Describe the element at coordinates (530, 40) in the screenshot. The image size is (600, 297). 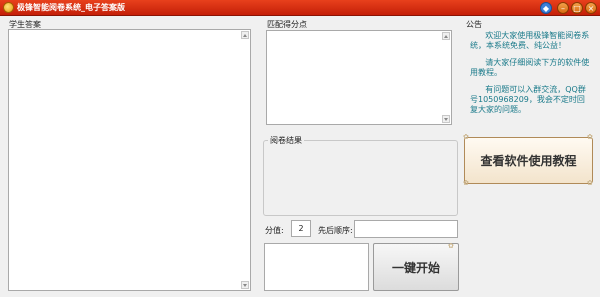
I see `notice-paragraph: 欢迎大家使用极锋智能阅卷系统，本系统免费、纯公益！` at that location.